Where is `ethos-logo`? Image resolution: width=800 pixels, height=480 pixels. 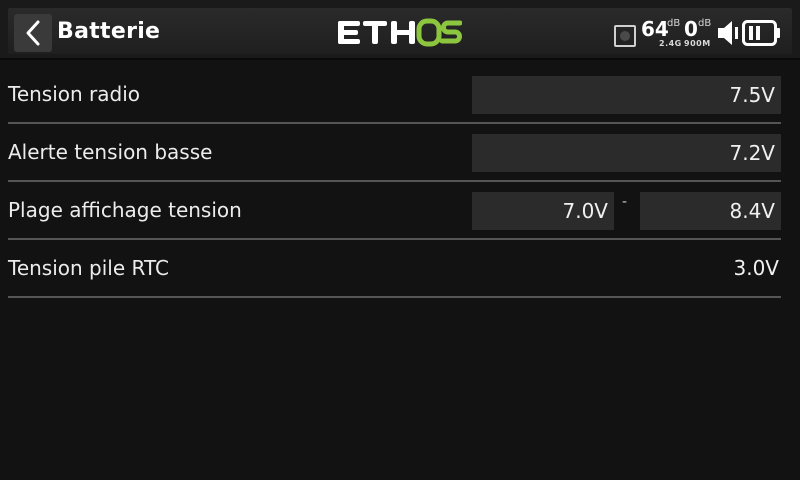
ethos-logo is located at coordinates (400, 32).